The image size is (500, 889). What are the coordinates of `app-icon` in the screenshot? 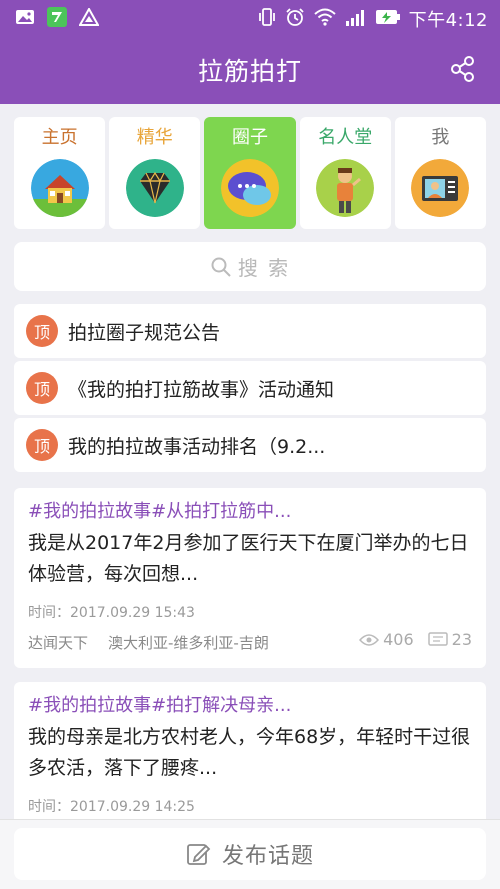 It's located at (57, 17).